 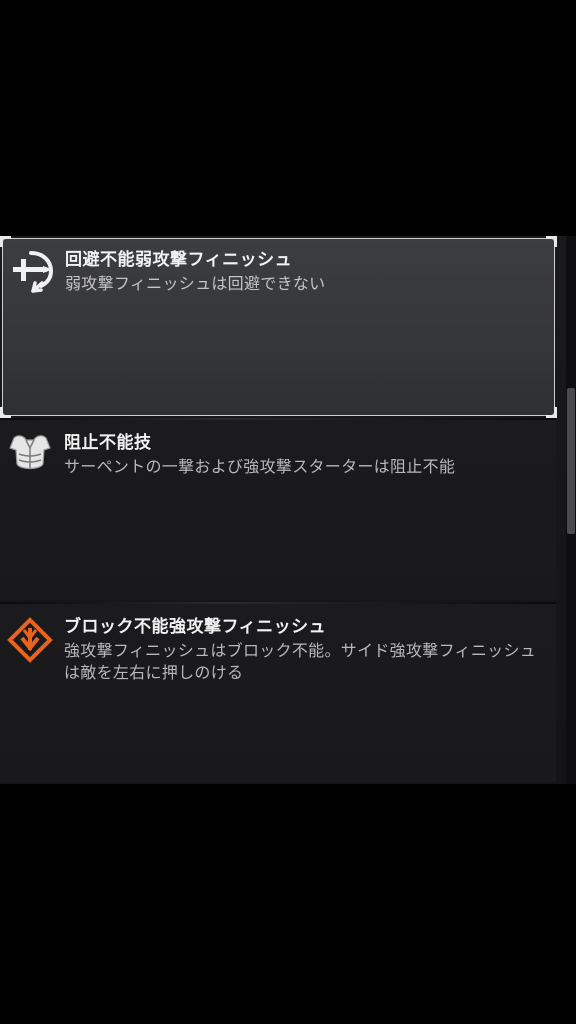 I want to click on ability-description: サーペントの一撃および強攻撃スターターは阻止不能, so click(x=260, y=466).